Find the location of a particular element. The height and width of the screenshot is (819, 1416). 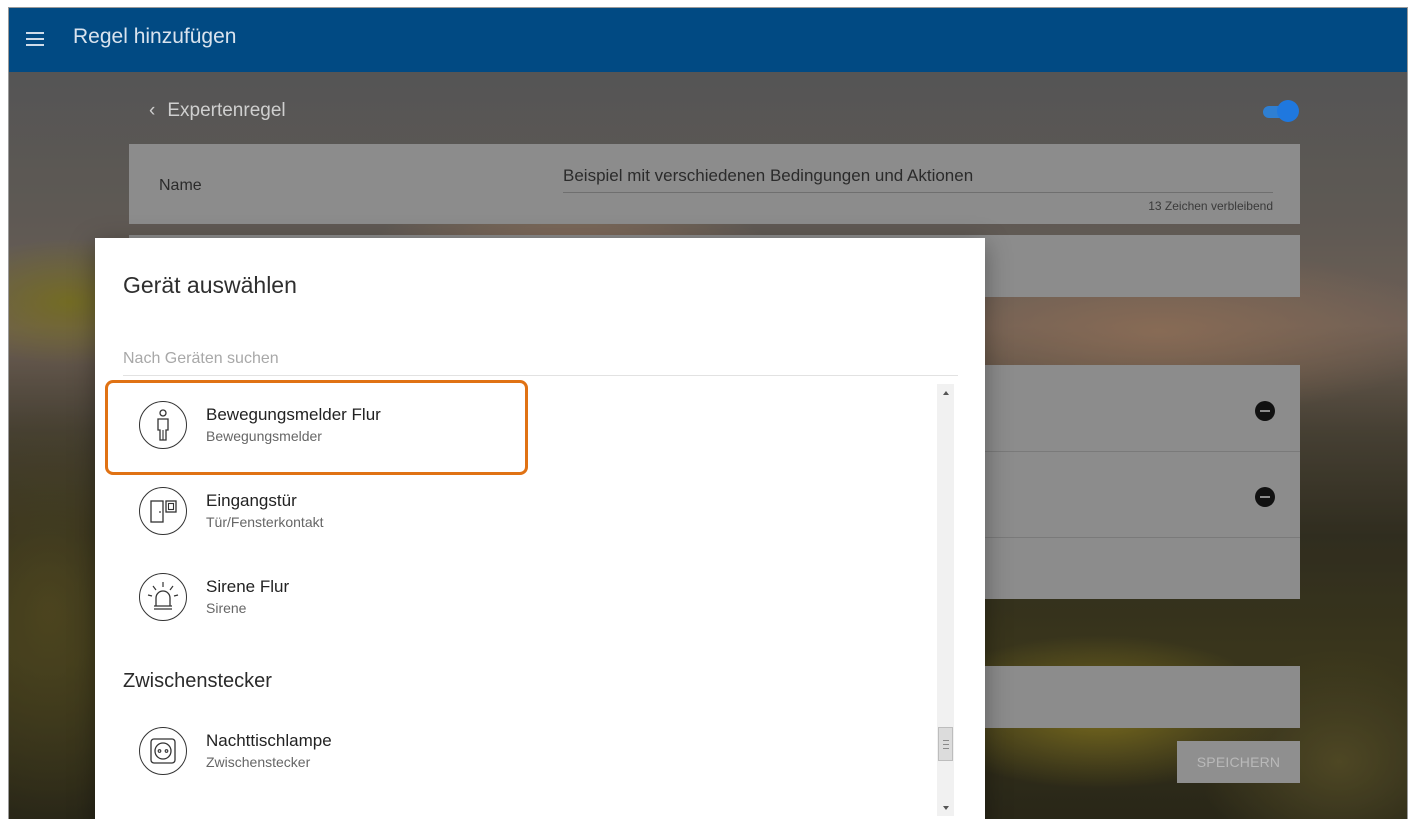

scroll-up-arrow-icon is located at coordinates (945, 392).